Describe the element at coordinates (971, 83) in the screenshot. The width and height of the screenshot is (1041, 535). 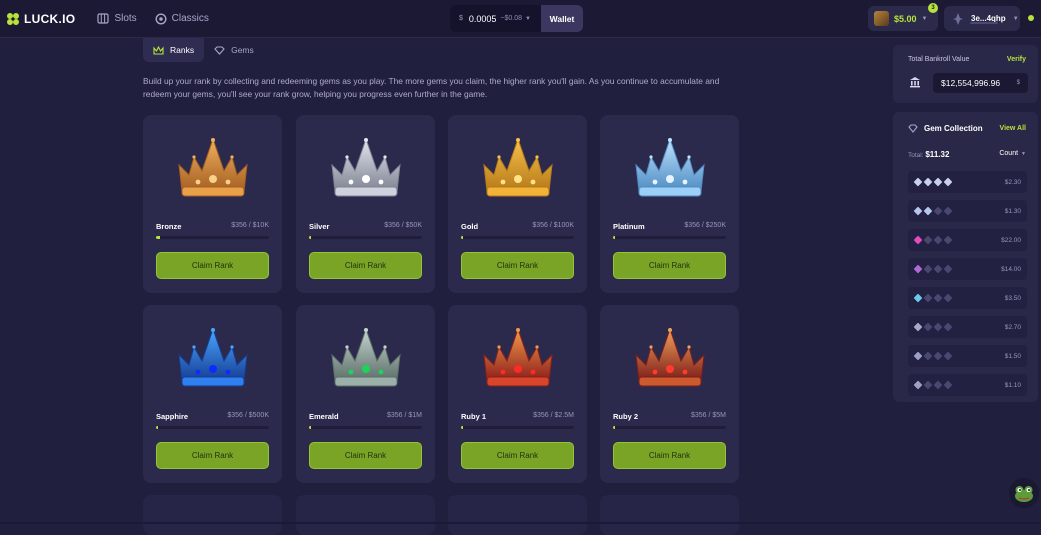
I see `bankroll-value: $12,554,996.96` at that location.